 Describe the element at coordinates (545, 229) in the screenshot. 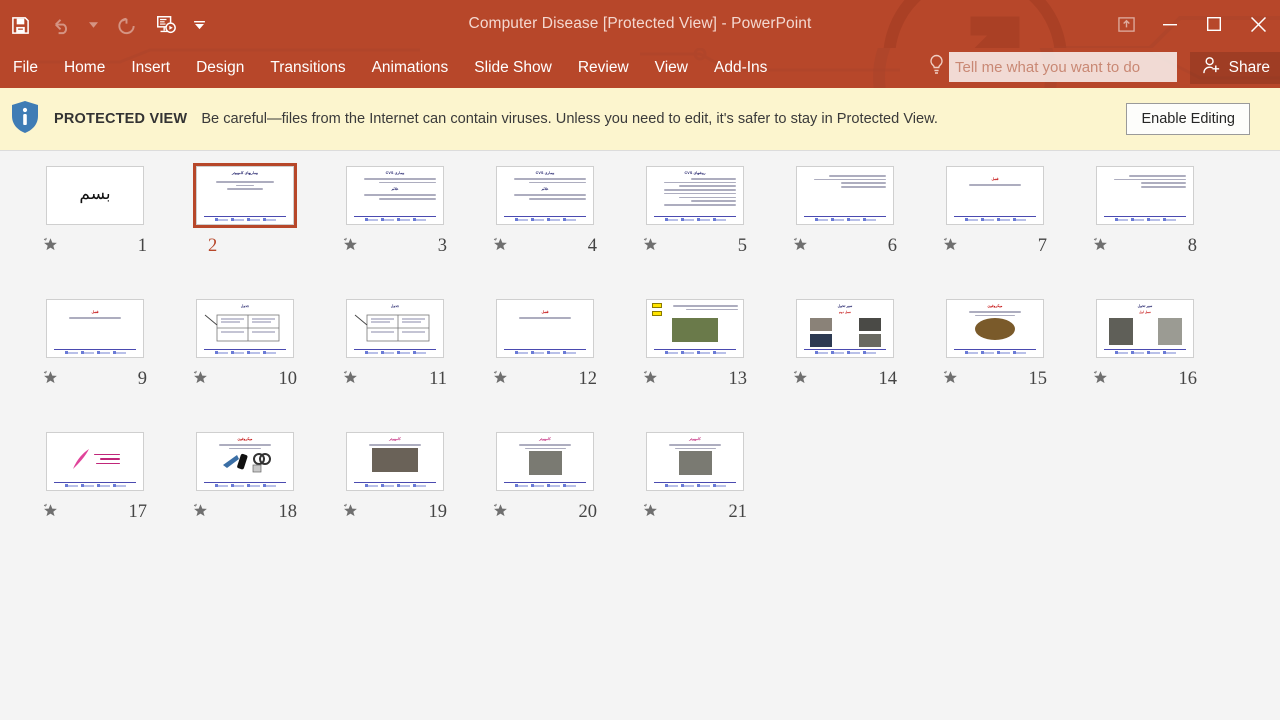

I see `slide-cell: بيماری CVS علائم 4` at that location.